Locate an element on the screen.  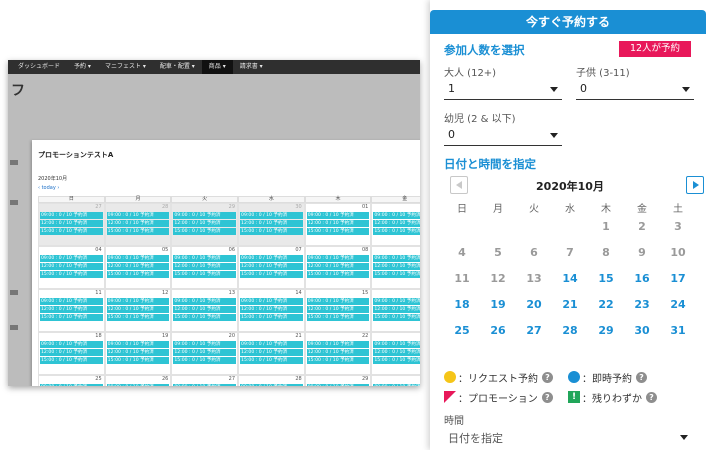
child-select: 0 is located at coordinates (635, 89).